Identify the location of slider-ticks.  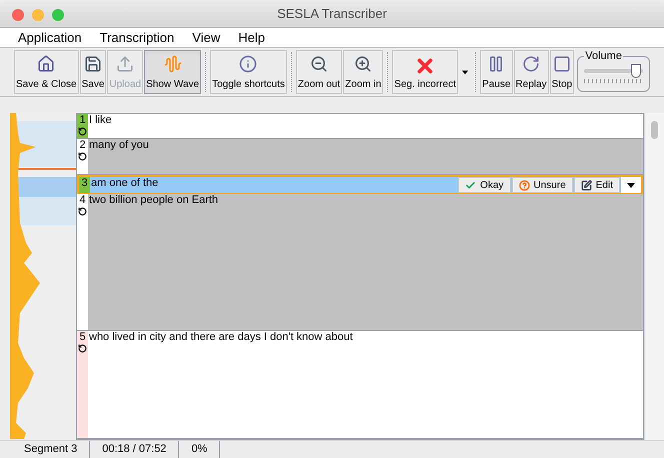
(613, 80).